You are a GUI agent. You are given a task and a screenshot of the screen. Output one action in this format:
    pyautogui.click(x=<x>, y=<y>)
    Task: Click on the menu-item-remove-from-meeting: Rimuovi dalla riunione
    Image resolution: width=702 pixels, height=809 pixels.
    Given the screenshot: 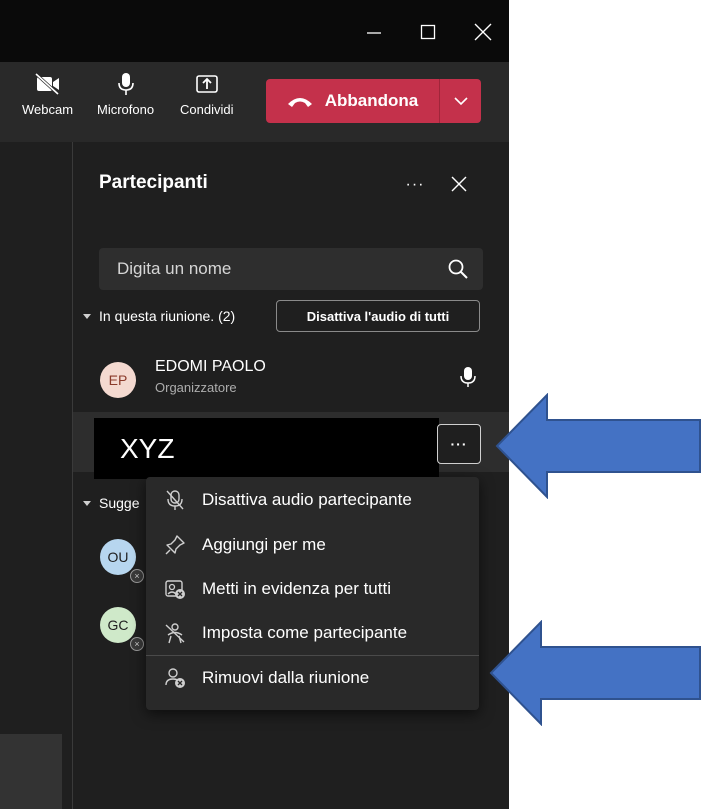 What is the action you would take?
    pyautogui.click(x=312, y=678)
    